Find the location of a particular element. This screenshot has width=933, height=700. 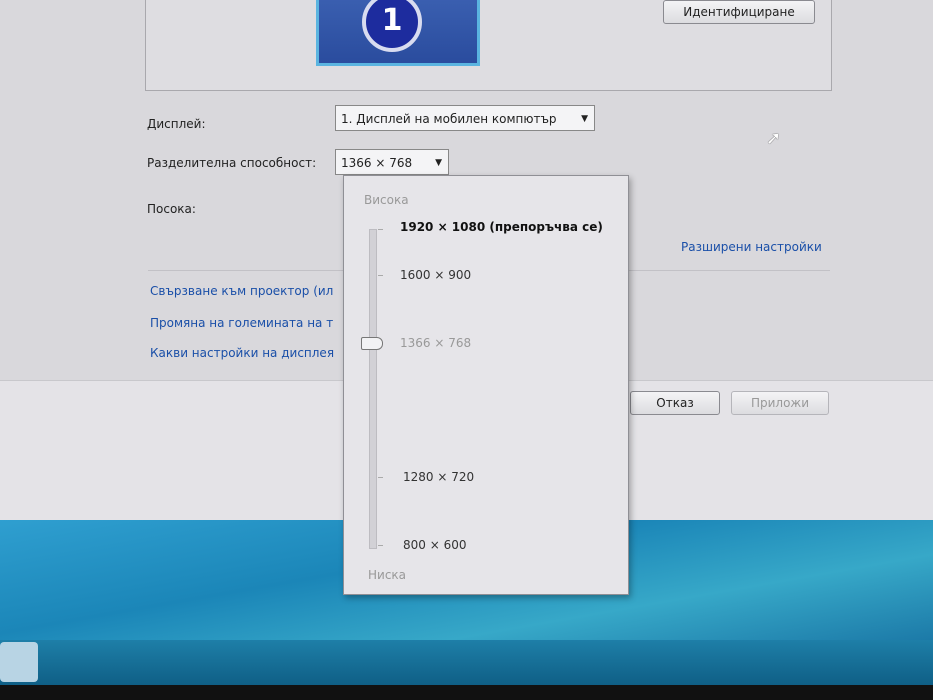

resolution-select: 1366 × 768 ▼ is located at coordinates (392, 162).